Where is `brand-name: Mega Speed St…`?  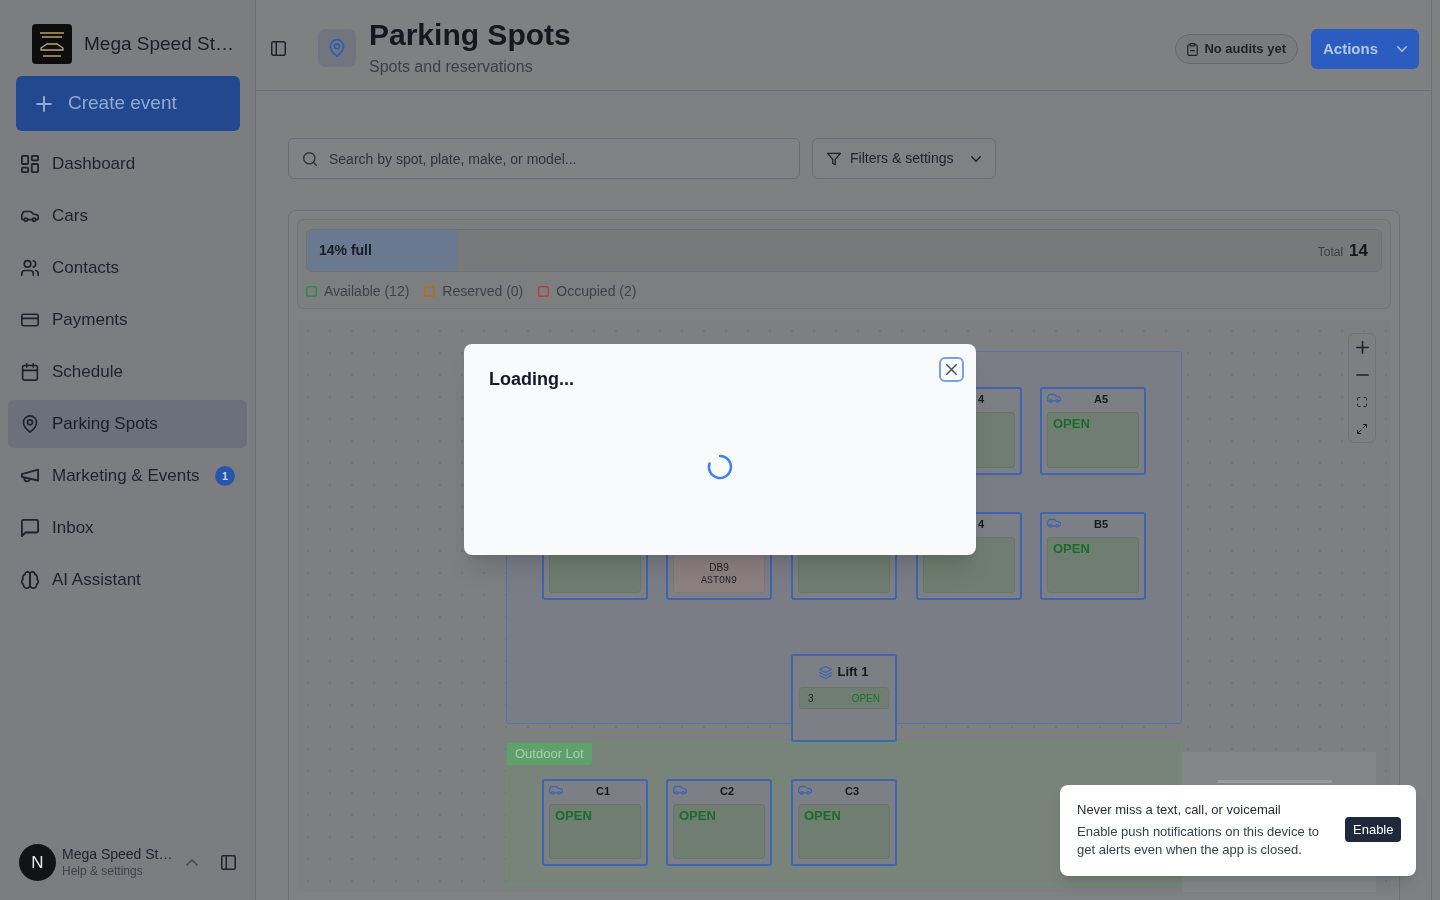 brand-name: Mega Speed St… is located at coordinates (159, 44).